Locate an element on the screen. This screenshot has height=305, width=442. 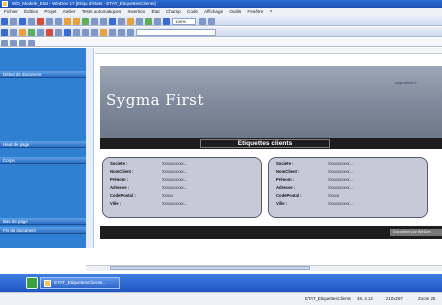
block-label: Fin de document is located at coordinates (19, 230).